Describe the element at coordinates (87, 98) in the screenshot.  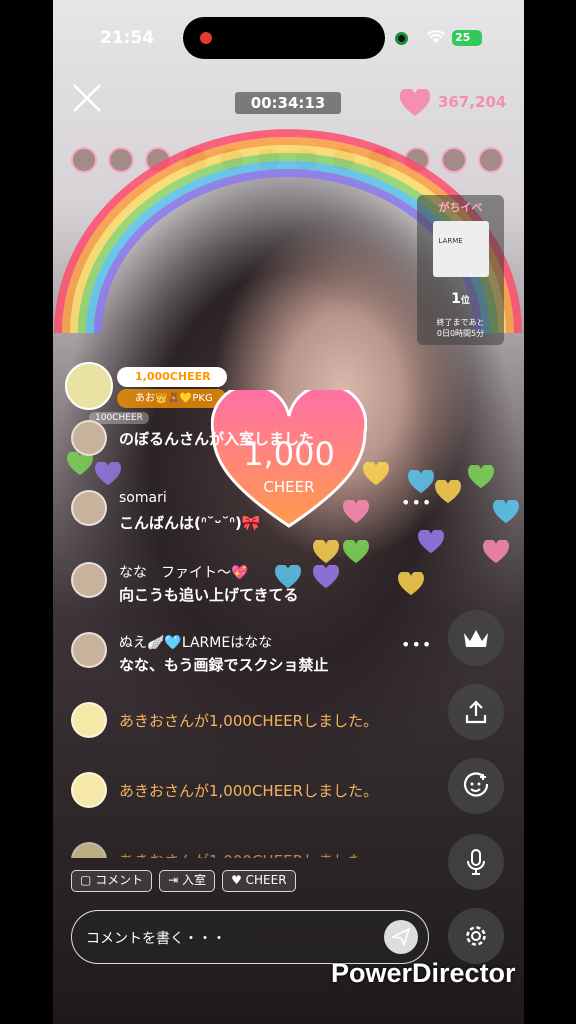
I see `close-icon` at that location.